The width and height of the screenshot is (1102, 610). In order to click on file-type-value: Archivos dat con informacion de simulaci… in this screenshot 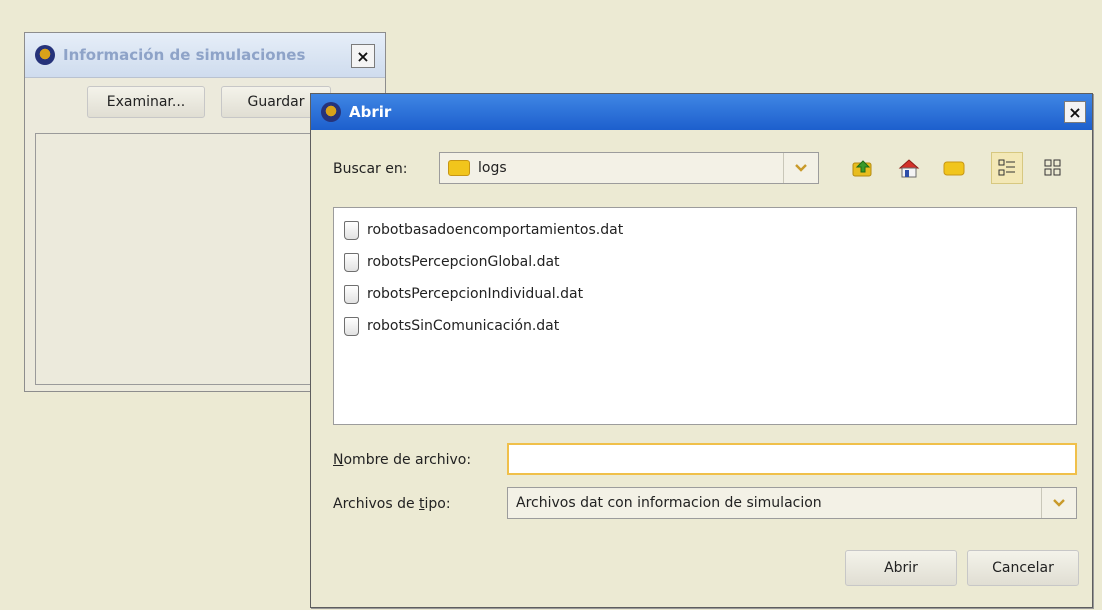, I will do `click(669, 503)`.